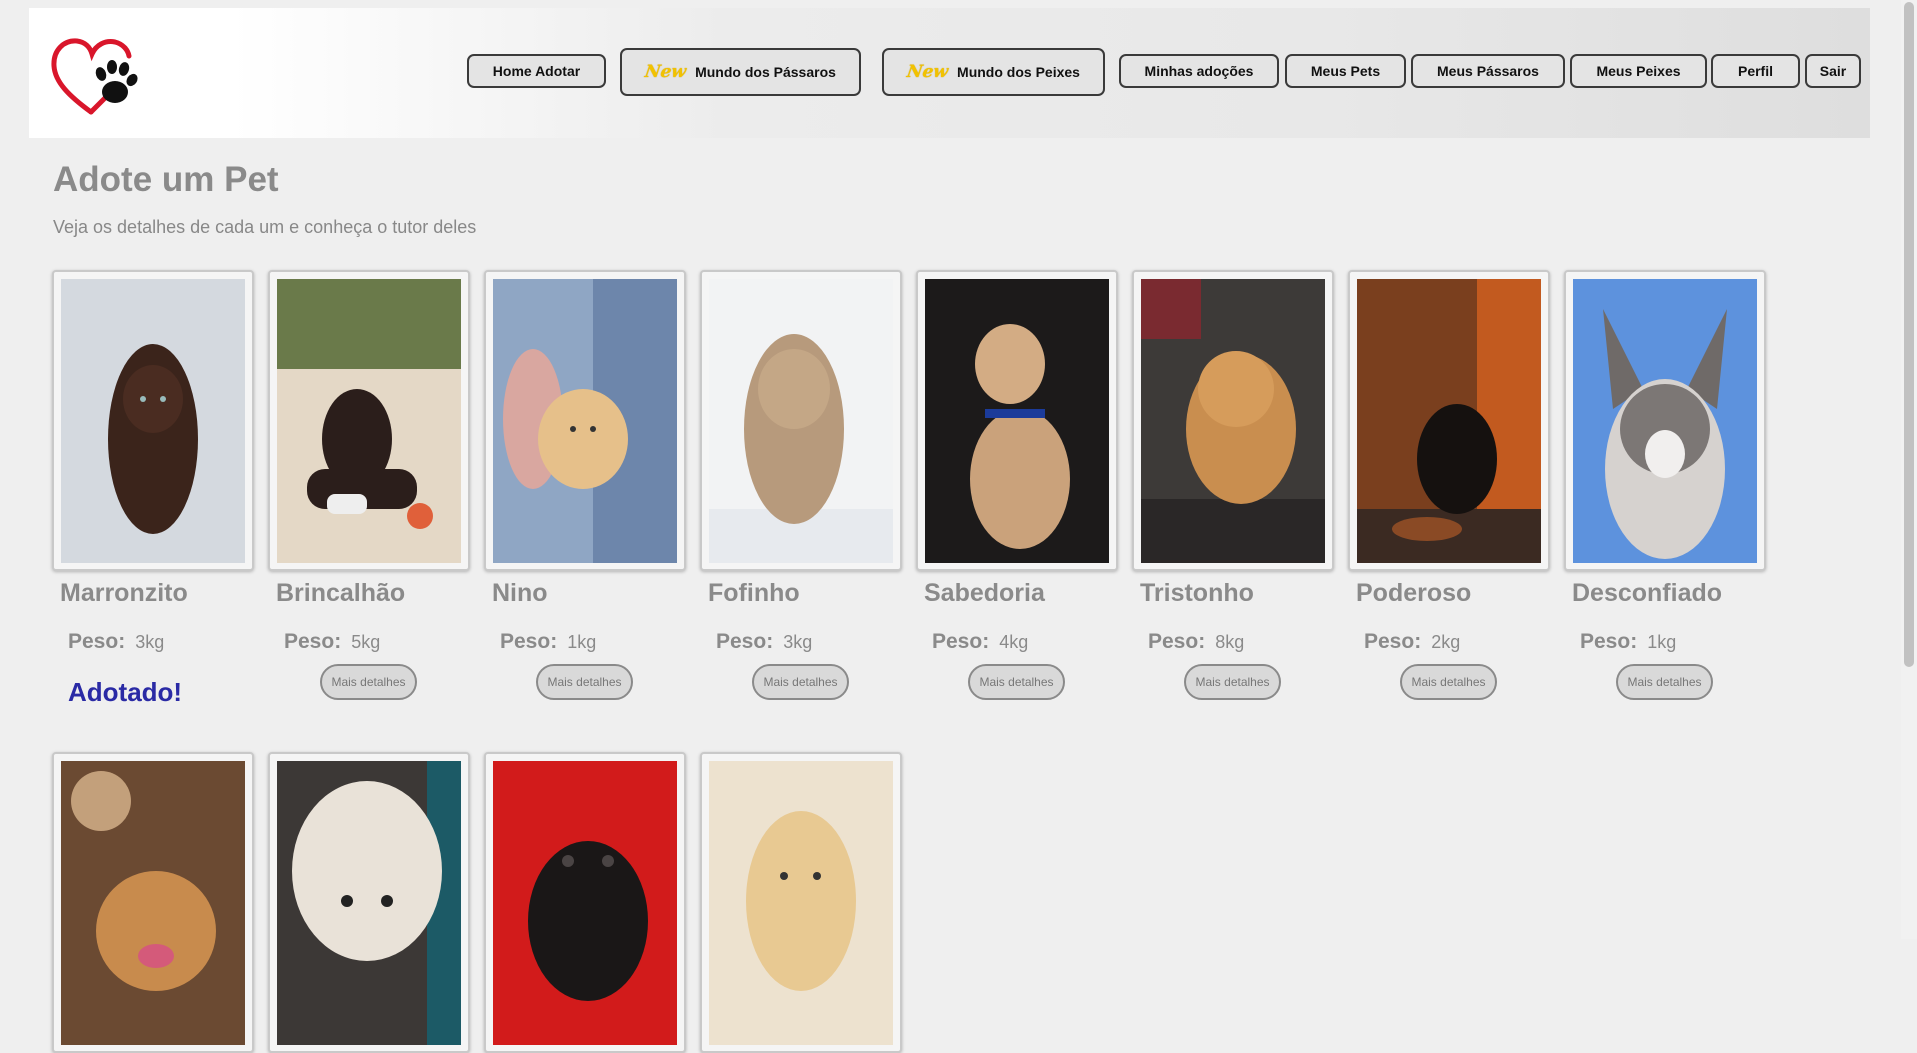 Image resolution: width=1917 pixels, height=1053 pixels. I want to click on peso-value: 5kg, so click(366, 642).